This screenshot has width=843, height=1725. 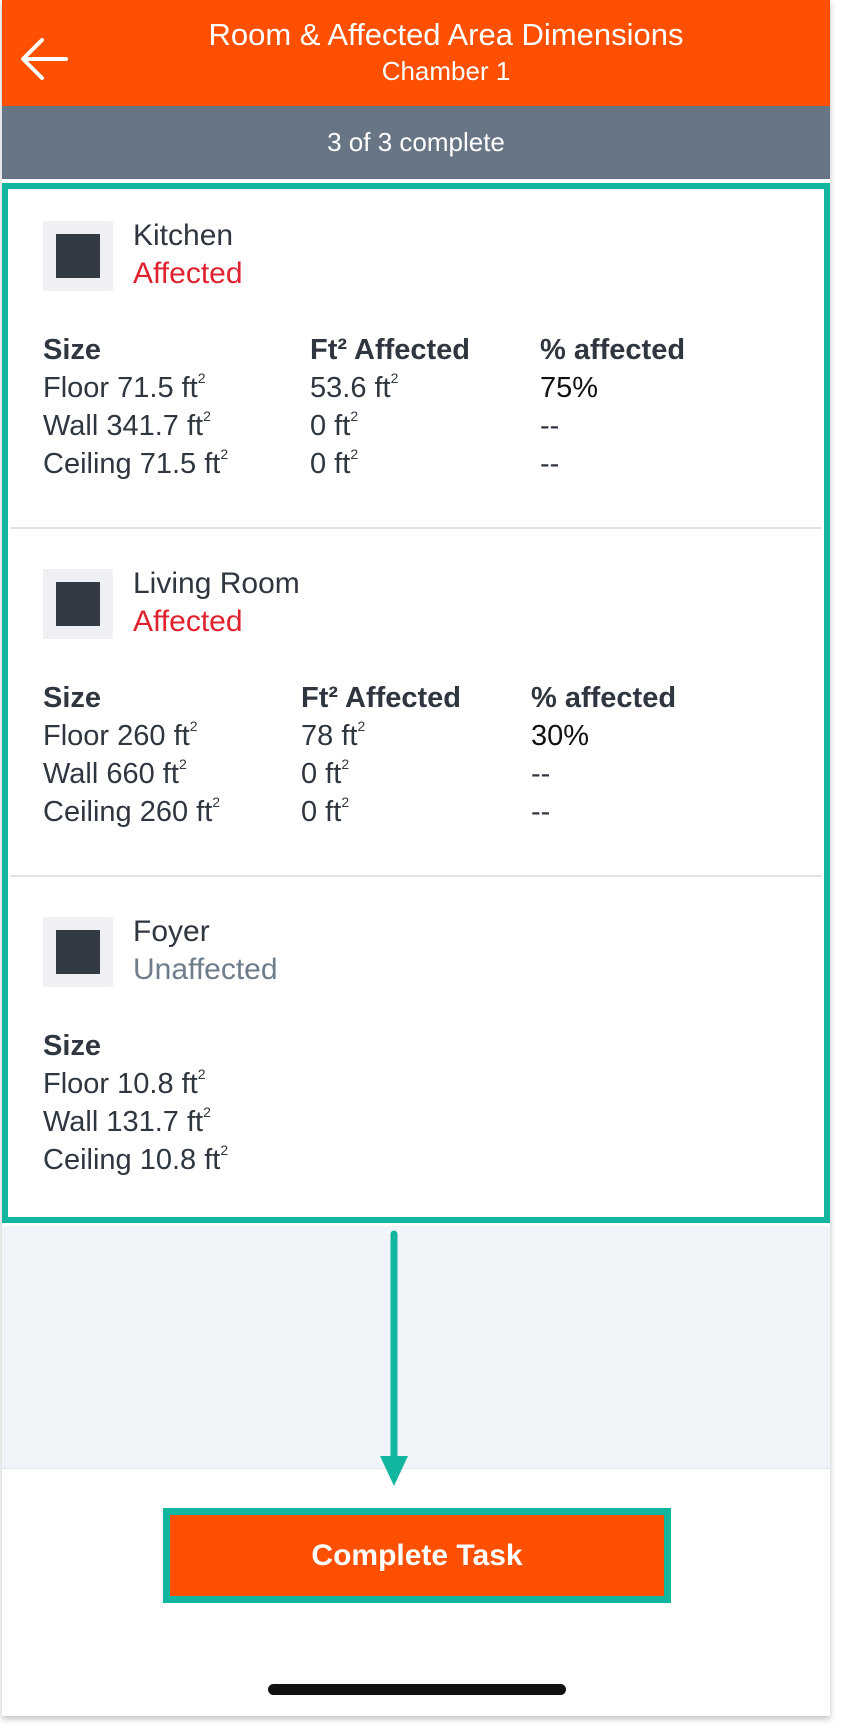 What do you see at coordinates (124, 387) in the screenshot?
I see `size-floor: Floor 71.5 ft2` at bounding box center [124, 387].